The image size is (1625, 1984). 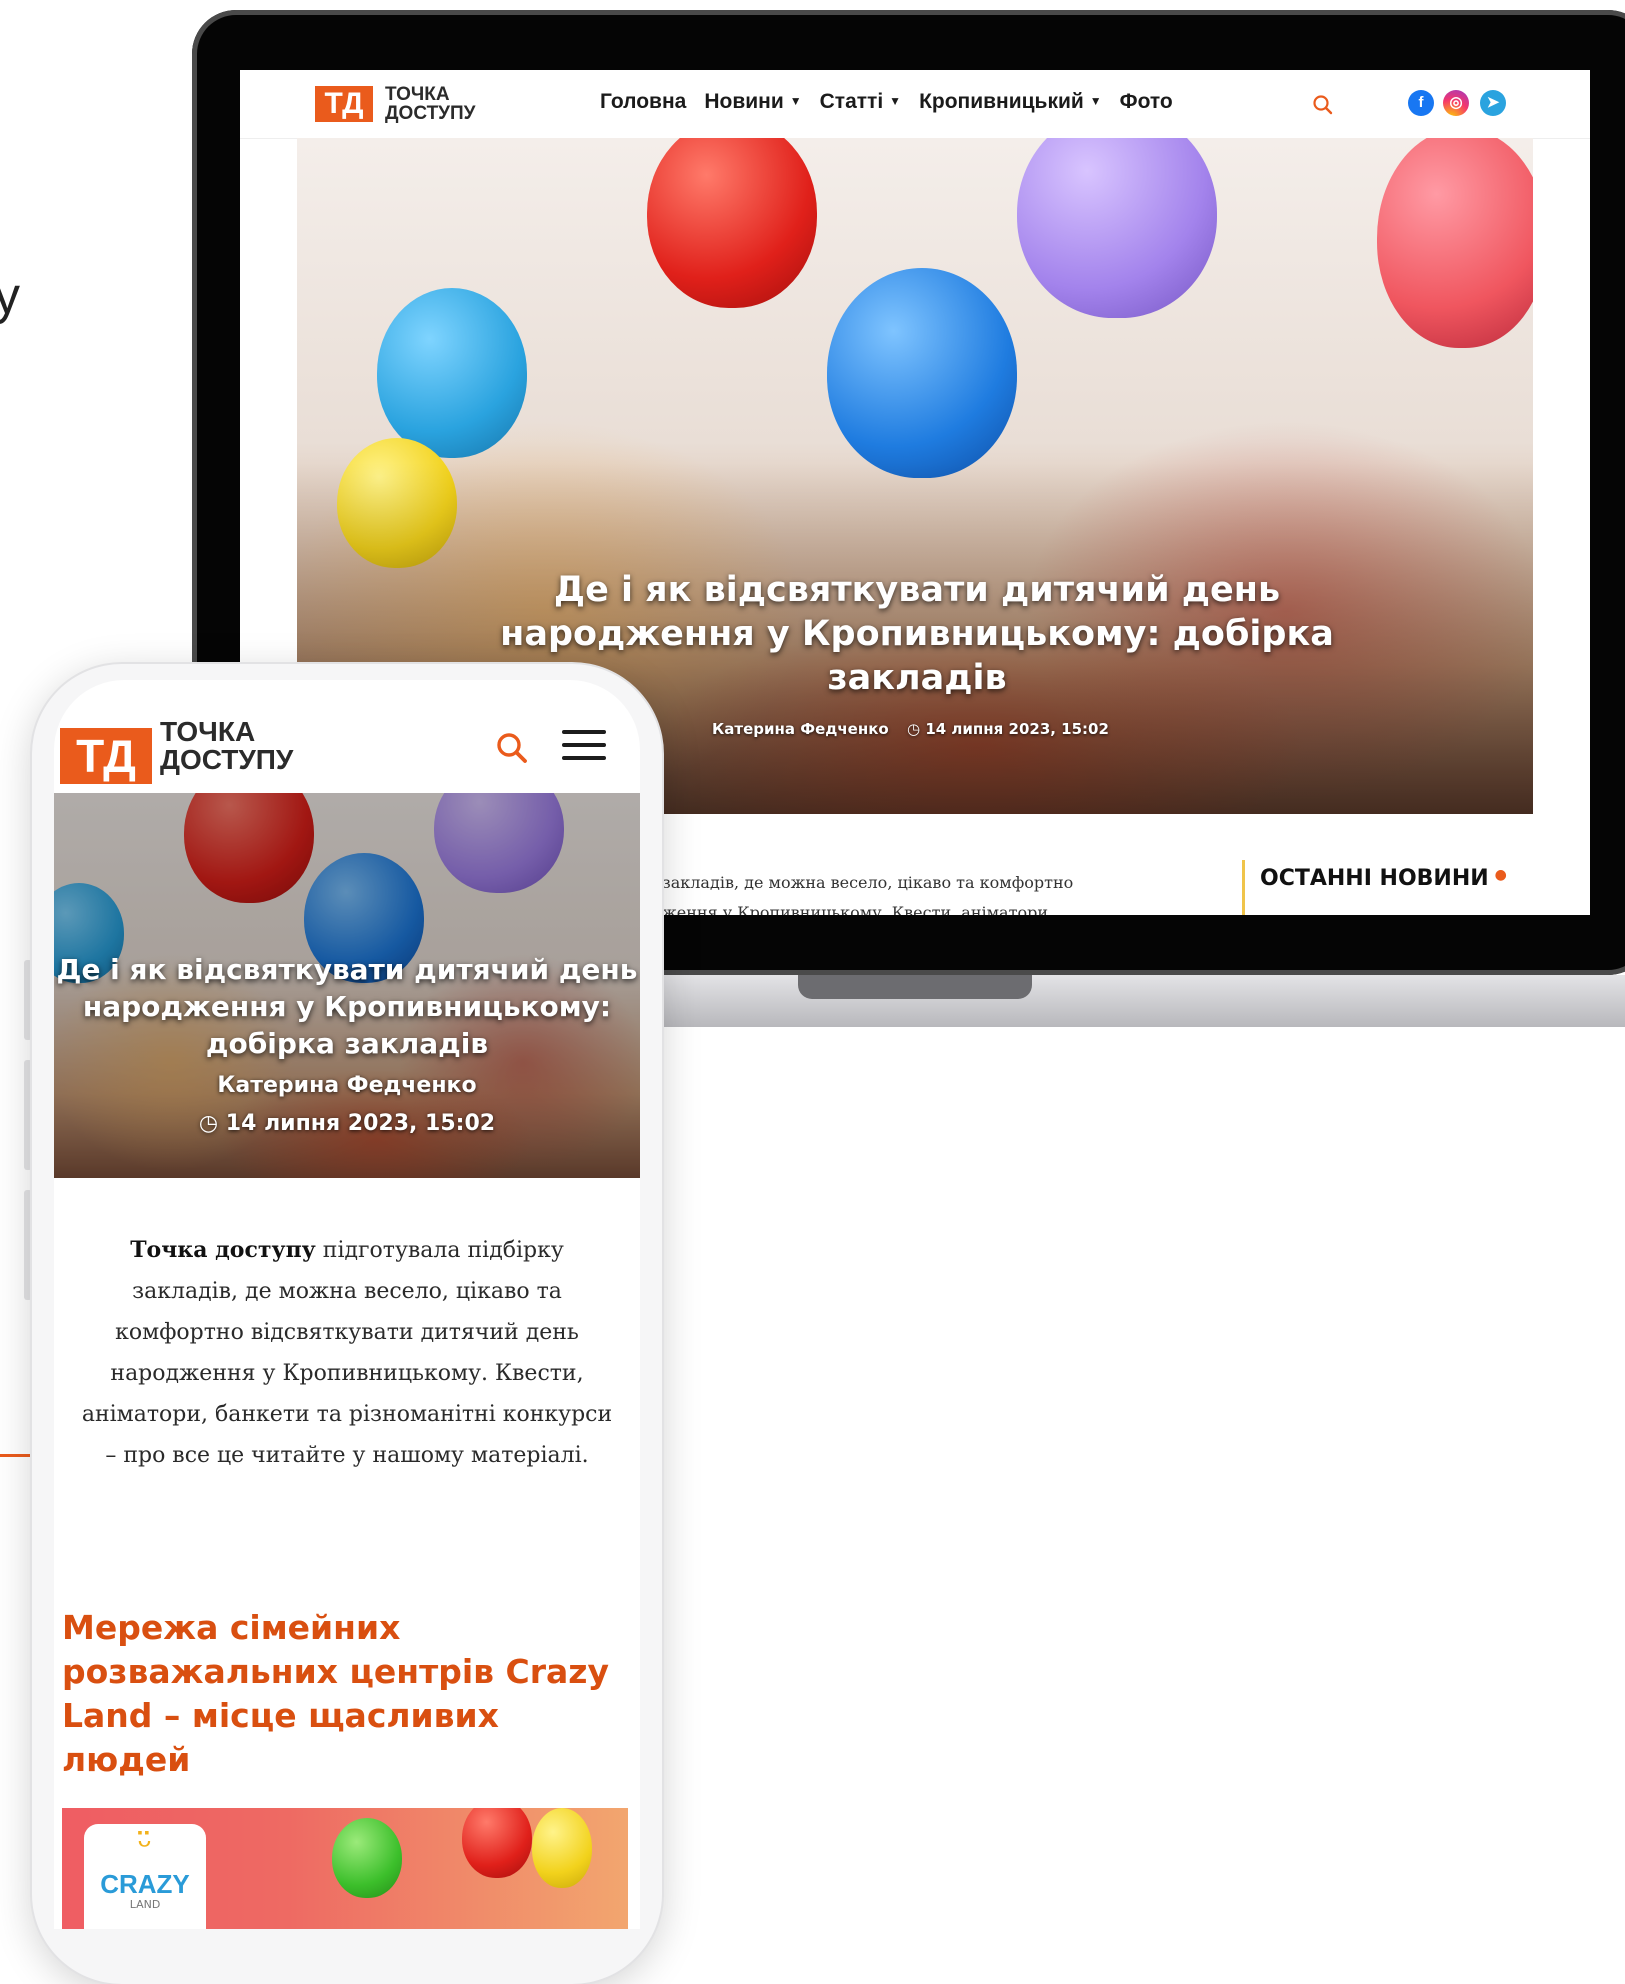 I want to click on cropped-text-fragment: у, so click(x=10, y=296).